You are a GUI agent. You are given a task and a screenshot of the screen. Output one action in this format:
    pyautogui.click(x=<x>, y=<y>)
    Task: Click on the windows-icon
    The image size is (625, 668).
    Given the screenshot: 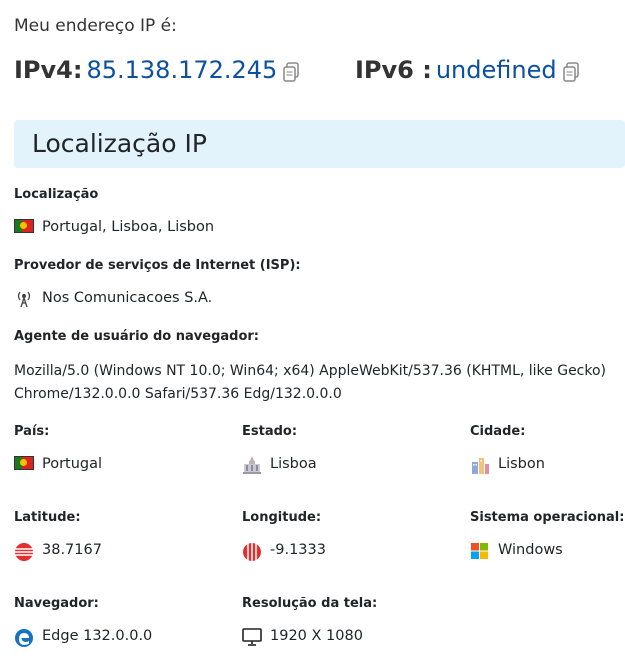 What is the action you would take?
    pyautogui.click(x=480, y=550)
    